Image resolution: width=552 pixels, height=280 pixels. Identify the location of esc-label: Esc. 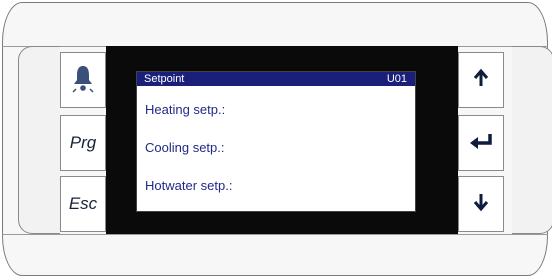
(83, 203).